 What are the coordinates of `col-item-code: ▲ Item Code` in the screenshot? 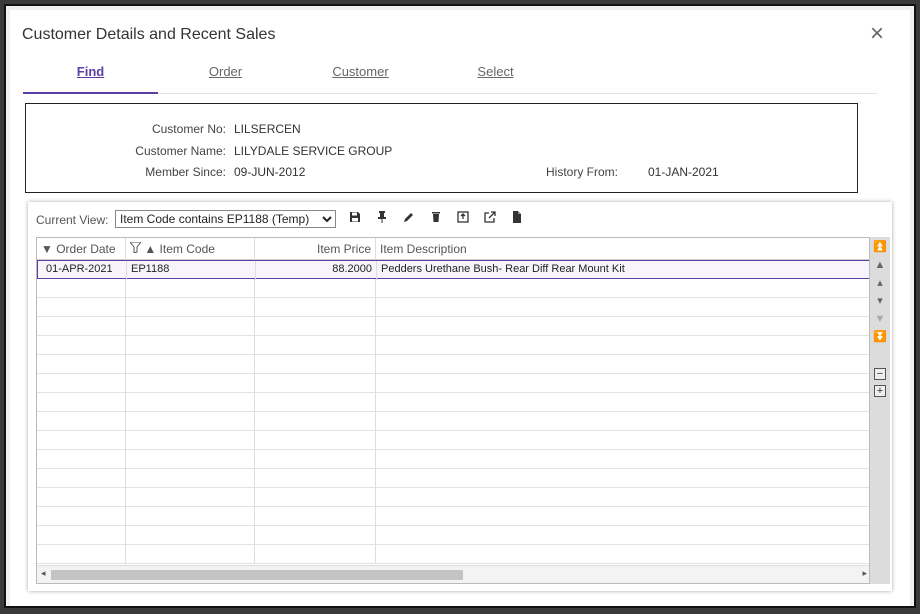 It's located at (190, 249).